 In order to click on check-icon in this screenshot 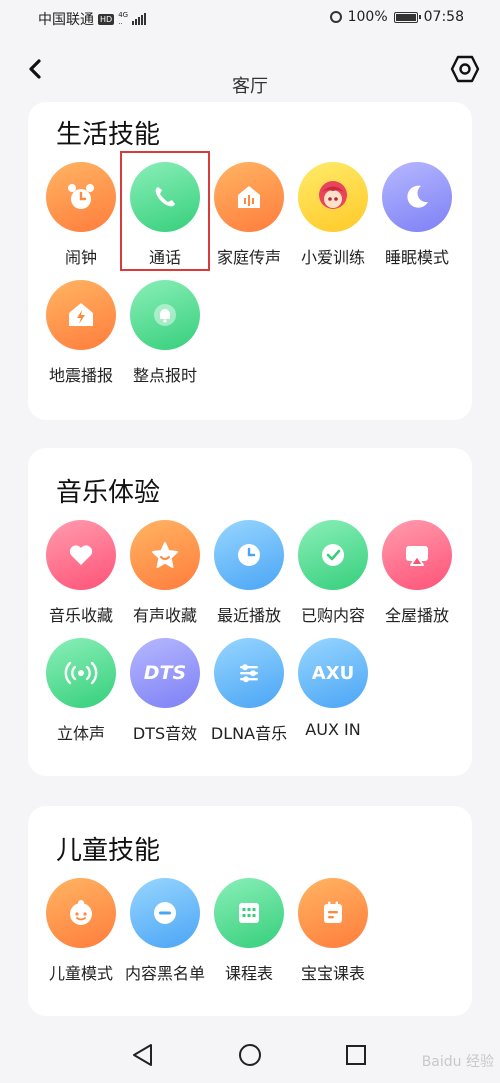, I will do `click(333, 555)`.